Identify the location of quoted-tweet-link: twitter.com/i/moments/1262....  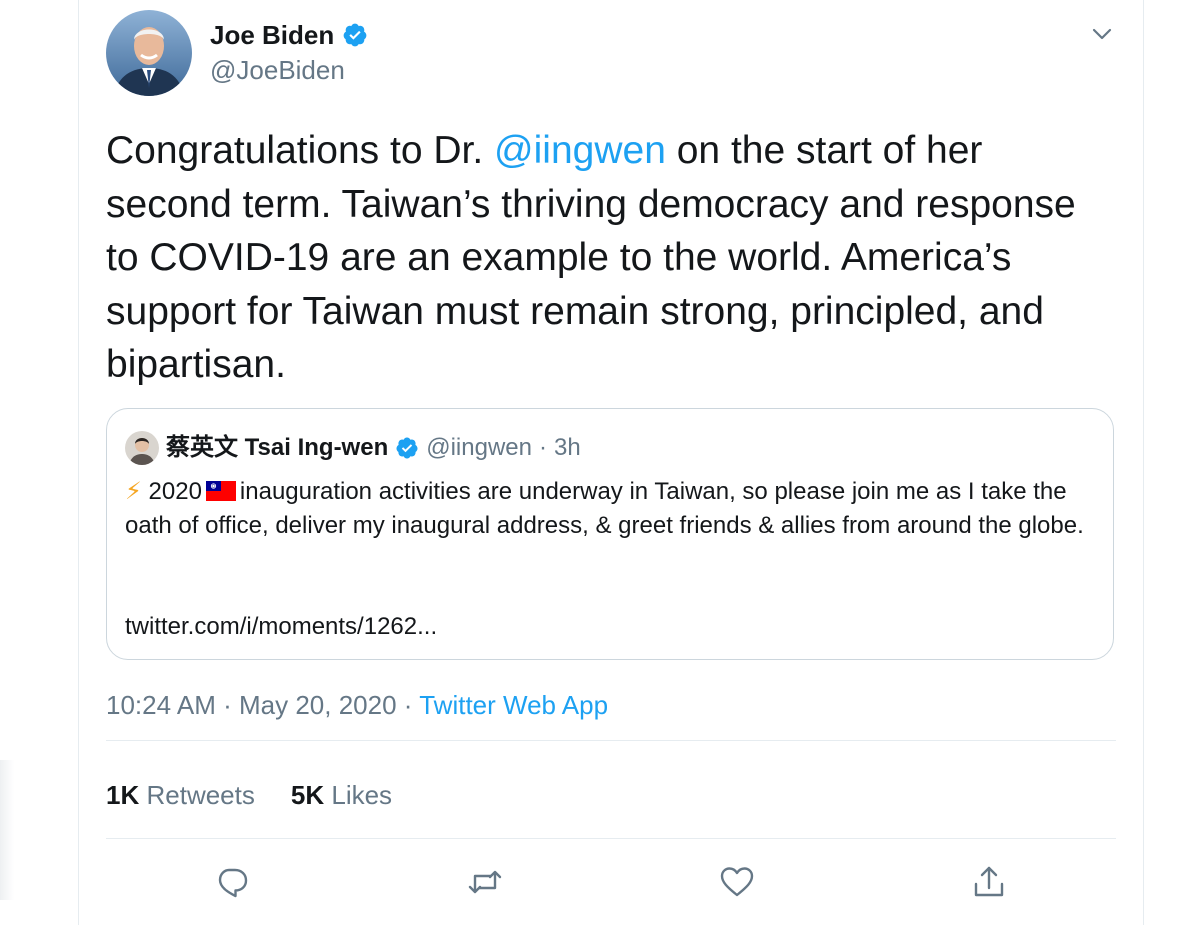
(281, 627).